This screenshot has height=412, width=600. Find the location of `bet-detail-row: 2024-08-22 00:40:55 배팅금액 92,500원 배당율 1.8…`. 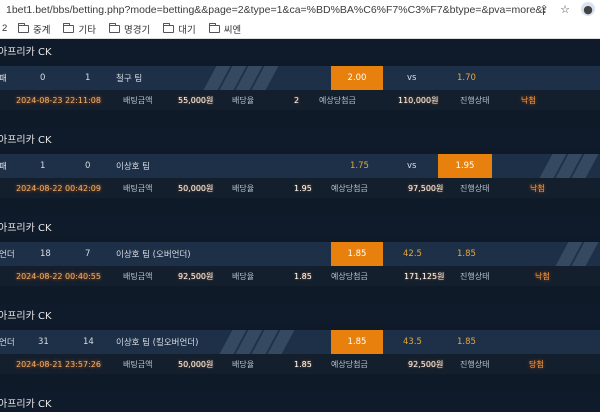

bet-detail-row: 2024-08-22 00:40:55 배팅금액 92,500원 배당율 1.8… is located at coordinates (300, 276).